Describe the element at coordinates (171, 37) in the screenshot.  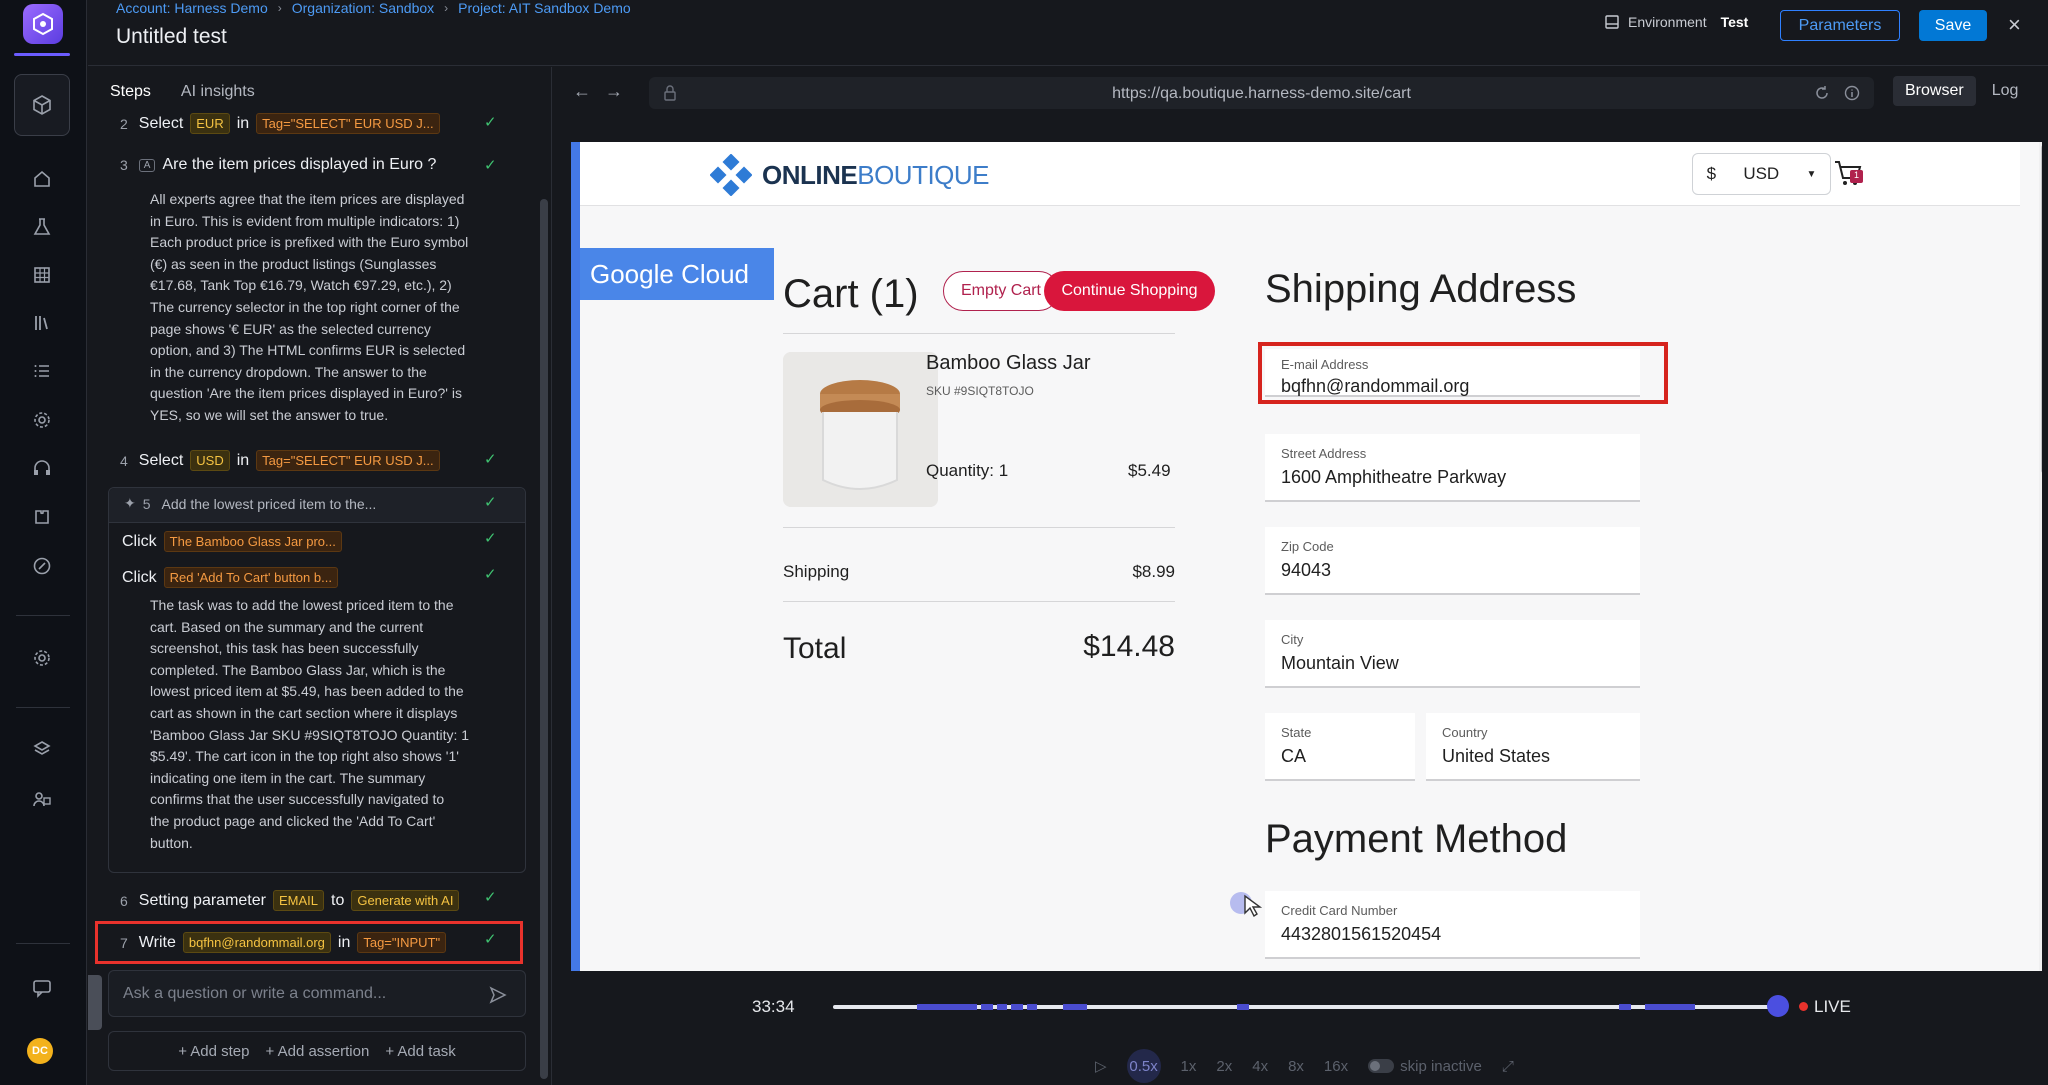
I see `page-title: Untitled test` at that location.